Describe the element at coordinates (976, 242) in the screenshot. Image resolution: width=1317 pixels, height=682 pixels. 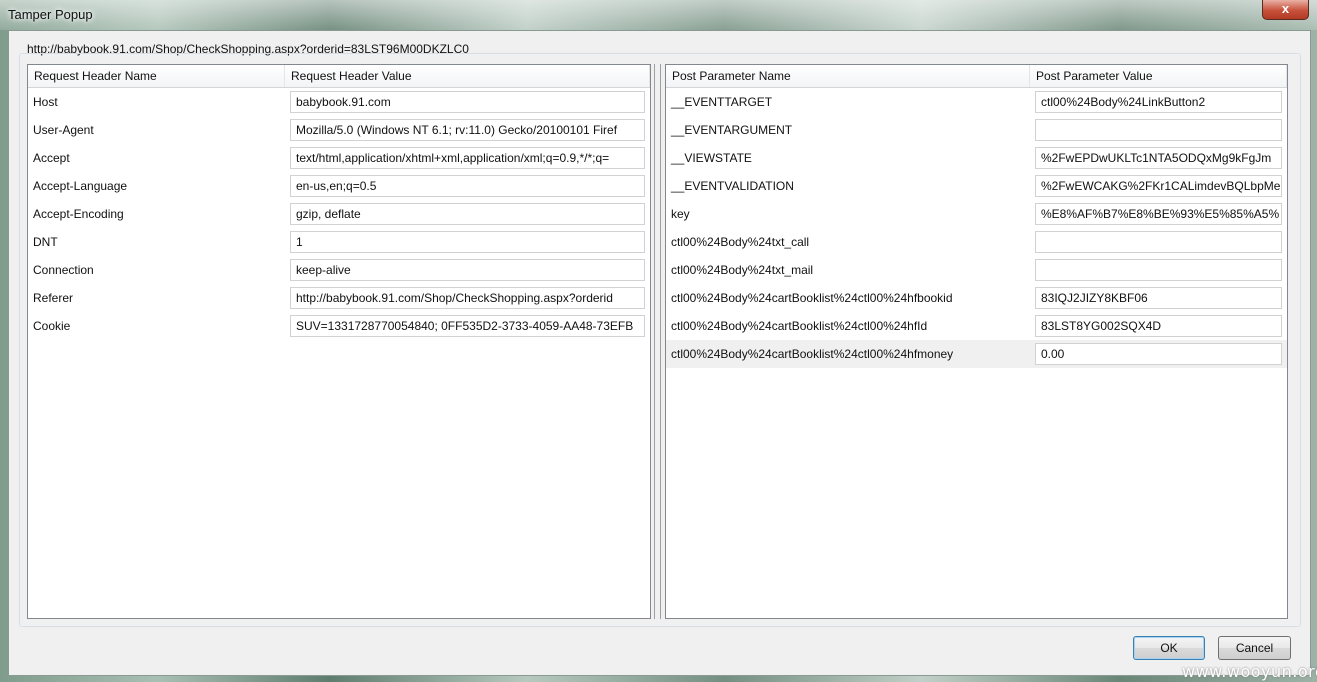
I see `param-row: ctl00%24Body%24txt_call` at that location.